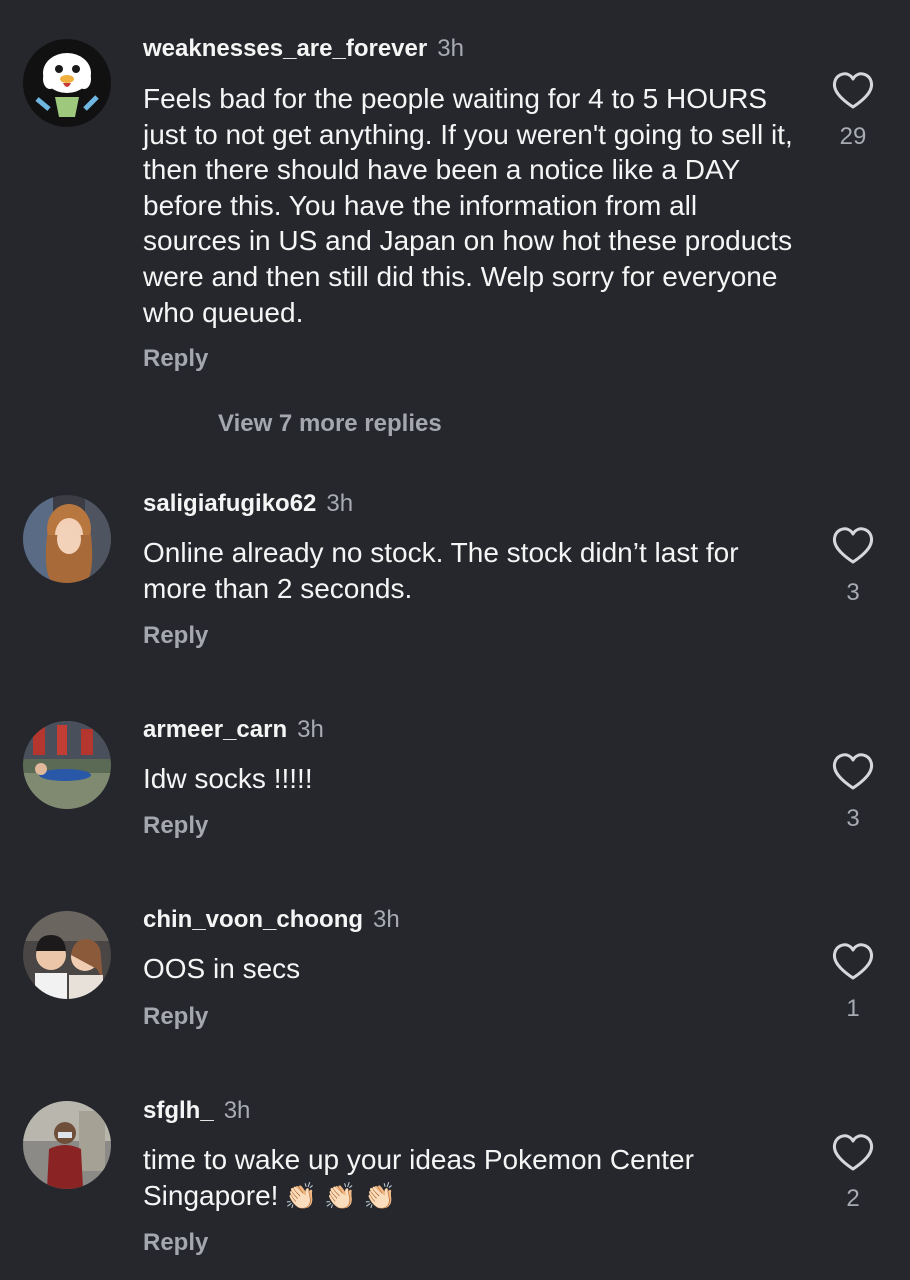  Describe the element at coordinates (222, 968) in the screenshot. I see `comment-text: OOS in secs` at that location.